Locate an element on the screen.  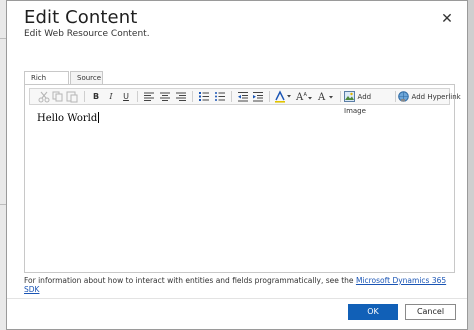
editor-text: Hello World is located at coordinates (67, 118).